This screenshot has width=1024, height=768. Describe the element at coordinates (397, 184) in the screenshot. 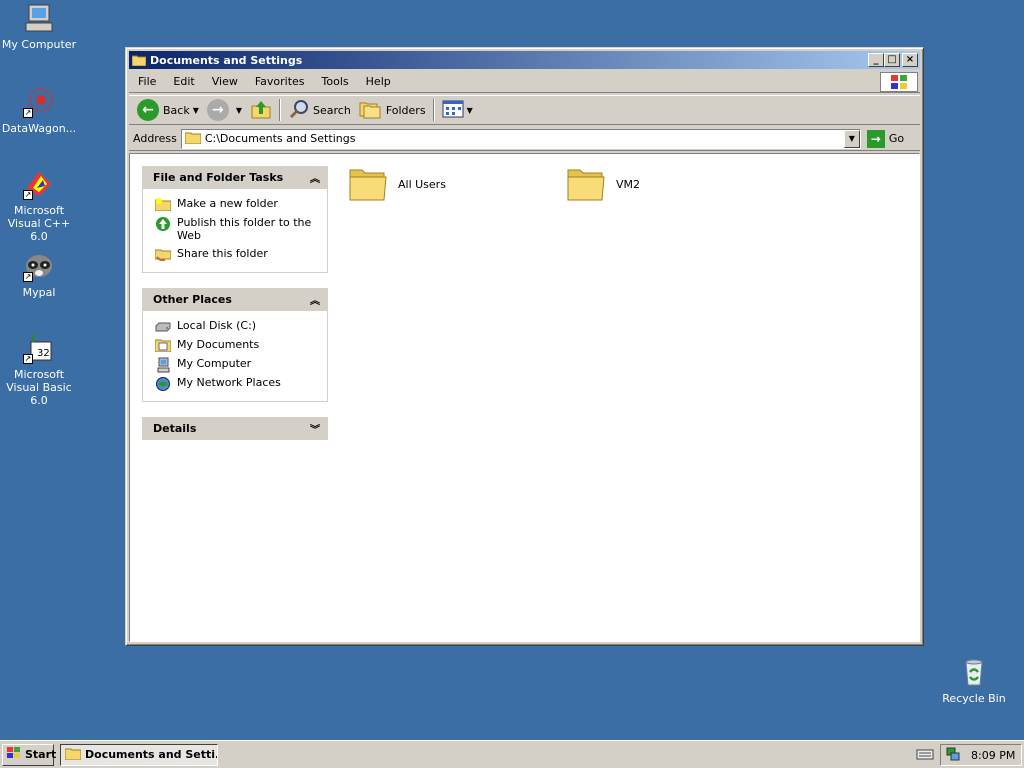

I see `folder-all-users: All Users` at that location.